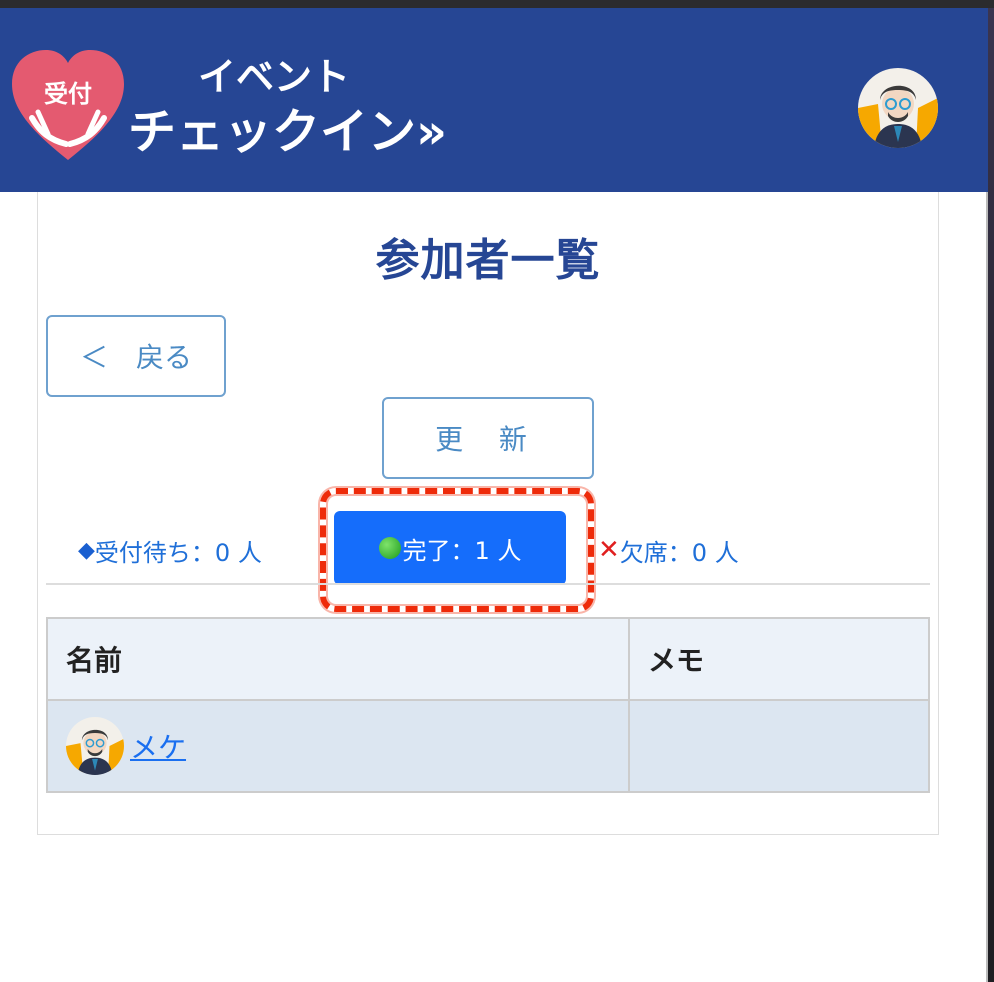  Describe the element at coordinates (274, 77) in the screenshot. I see `logo-line1: イベント` at that location.